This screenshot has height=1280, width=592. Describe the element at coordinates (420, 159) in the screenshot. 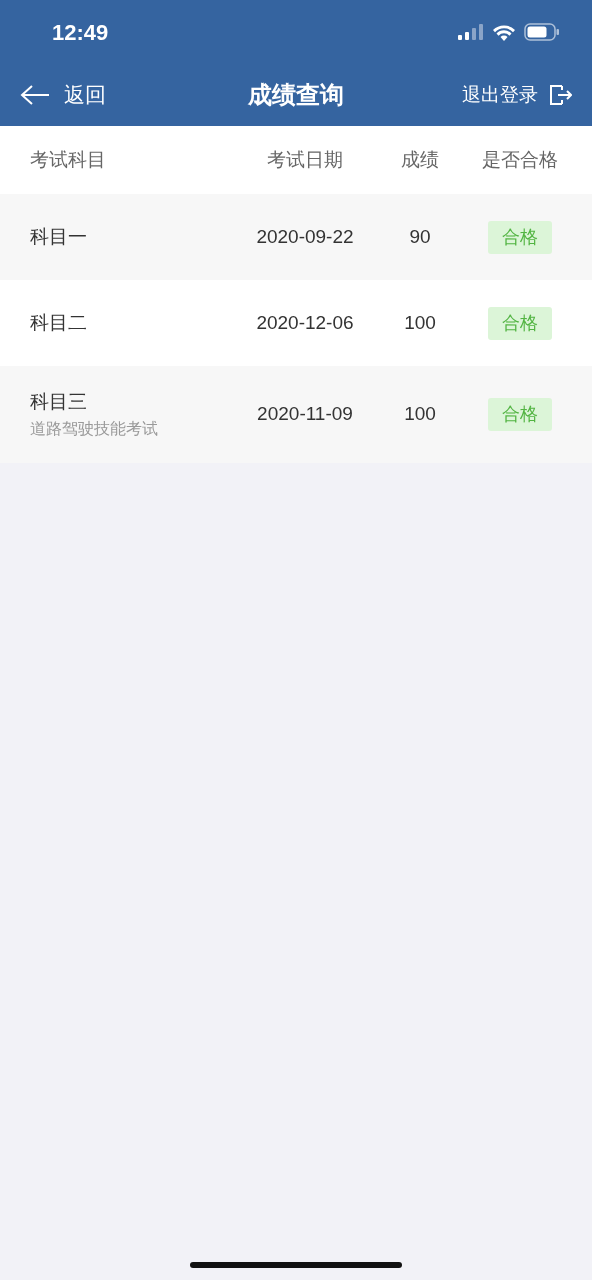

I see `column-header: 成绩` at that location.